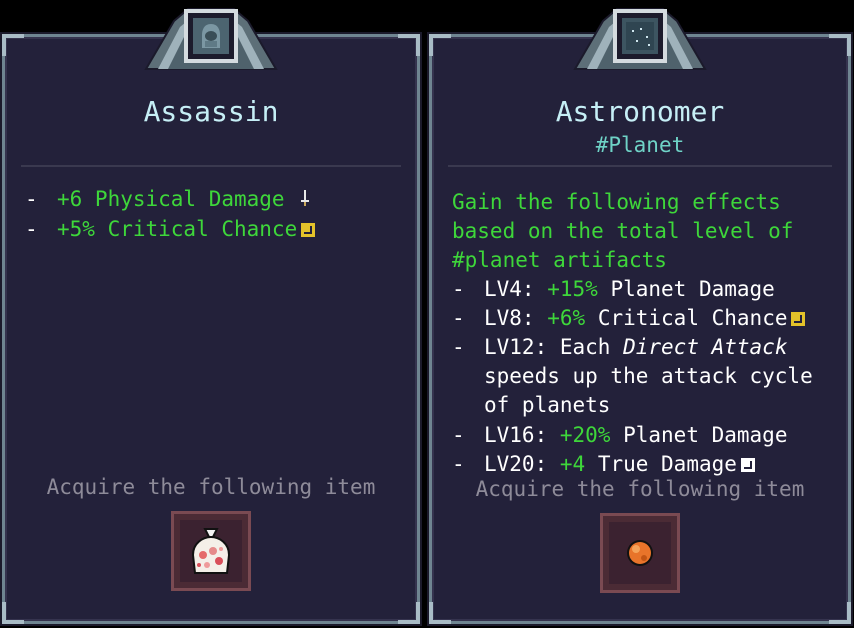 The width and height of the screenshot is (854, 628). What do you see at coordinates (640, 145) in the screenshot?
I see `card-subtitle: #Planet` at bounding box center [640, 145].